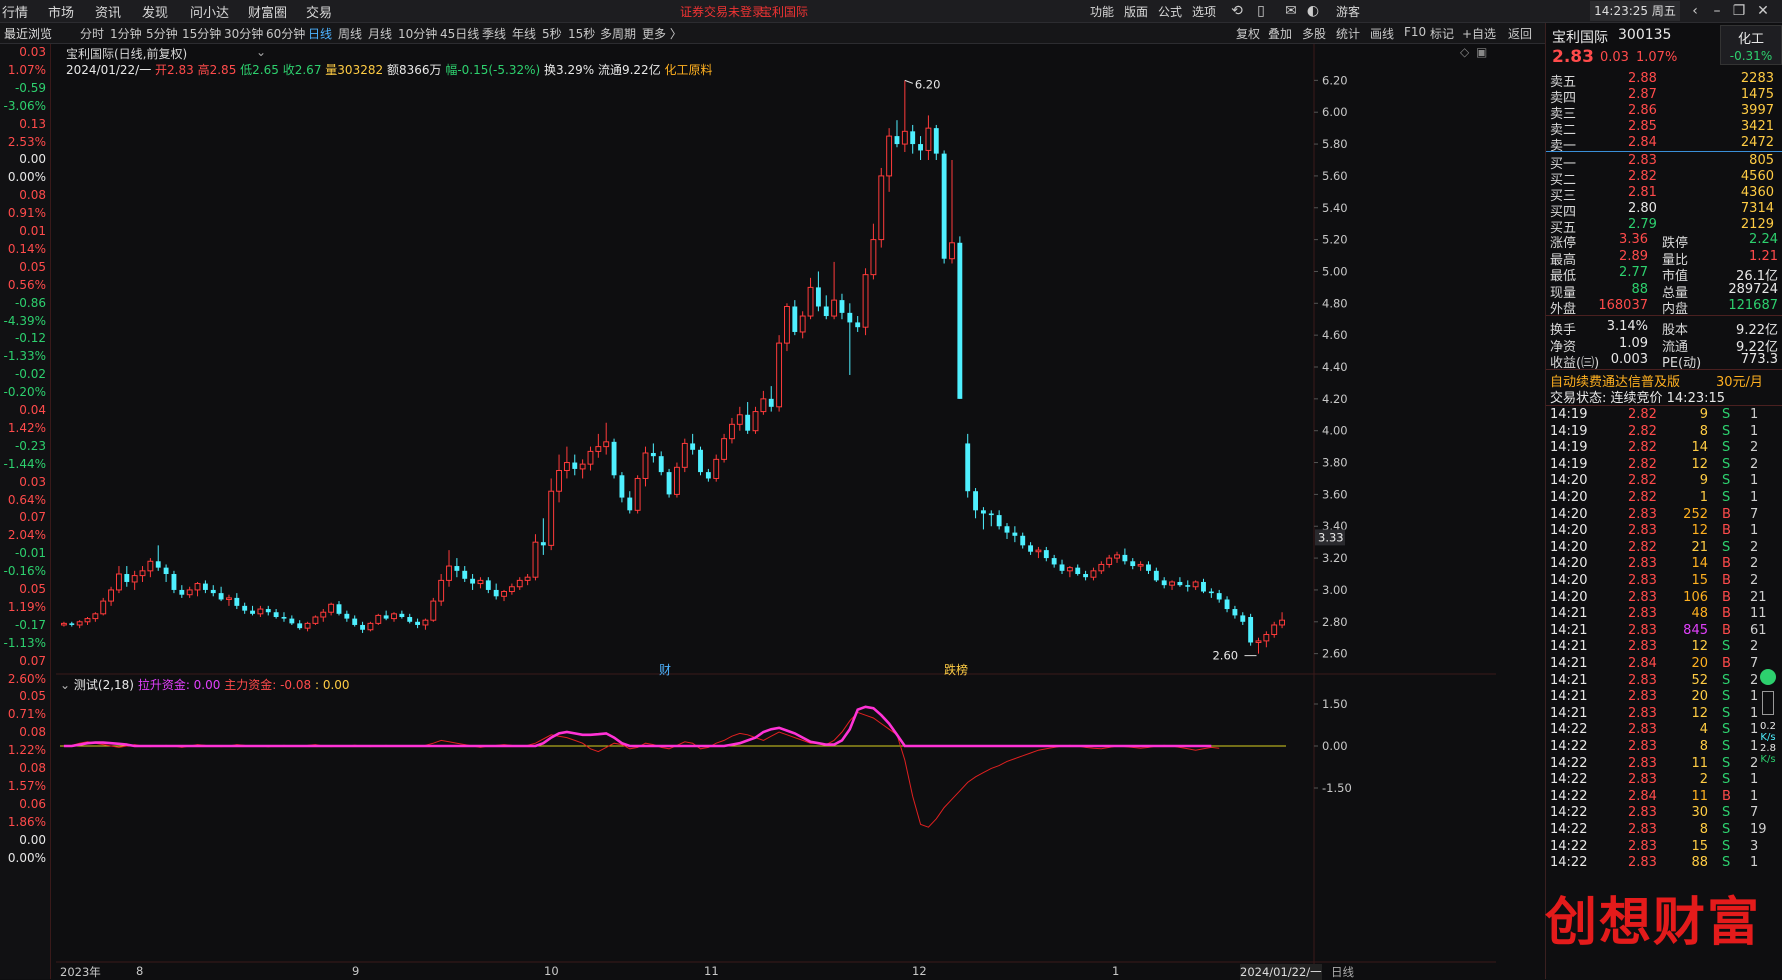 This screenshot has width=1782, height=980. What do you see at coordinates (618, 33) in the screenshot?
I see `period-multi: 多周期` at bounding box center [618, 33].